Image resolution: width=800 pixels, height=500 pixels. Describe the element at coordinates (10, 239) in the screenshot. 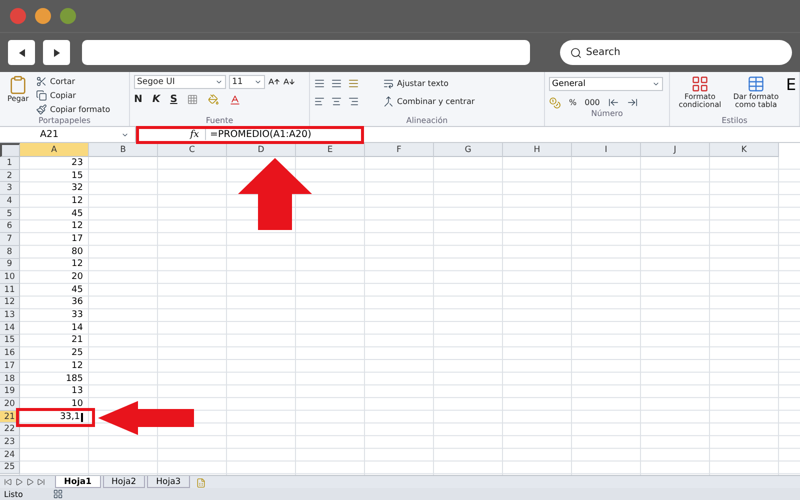

I see `row-header: 7` at that location.